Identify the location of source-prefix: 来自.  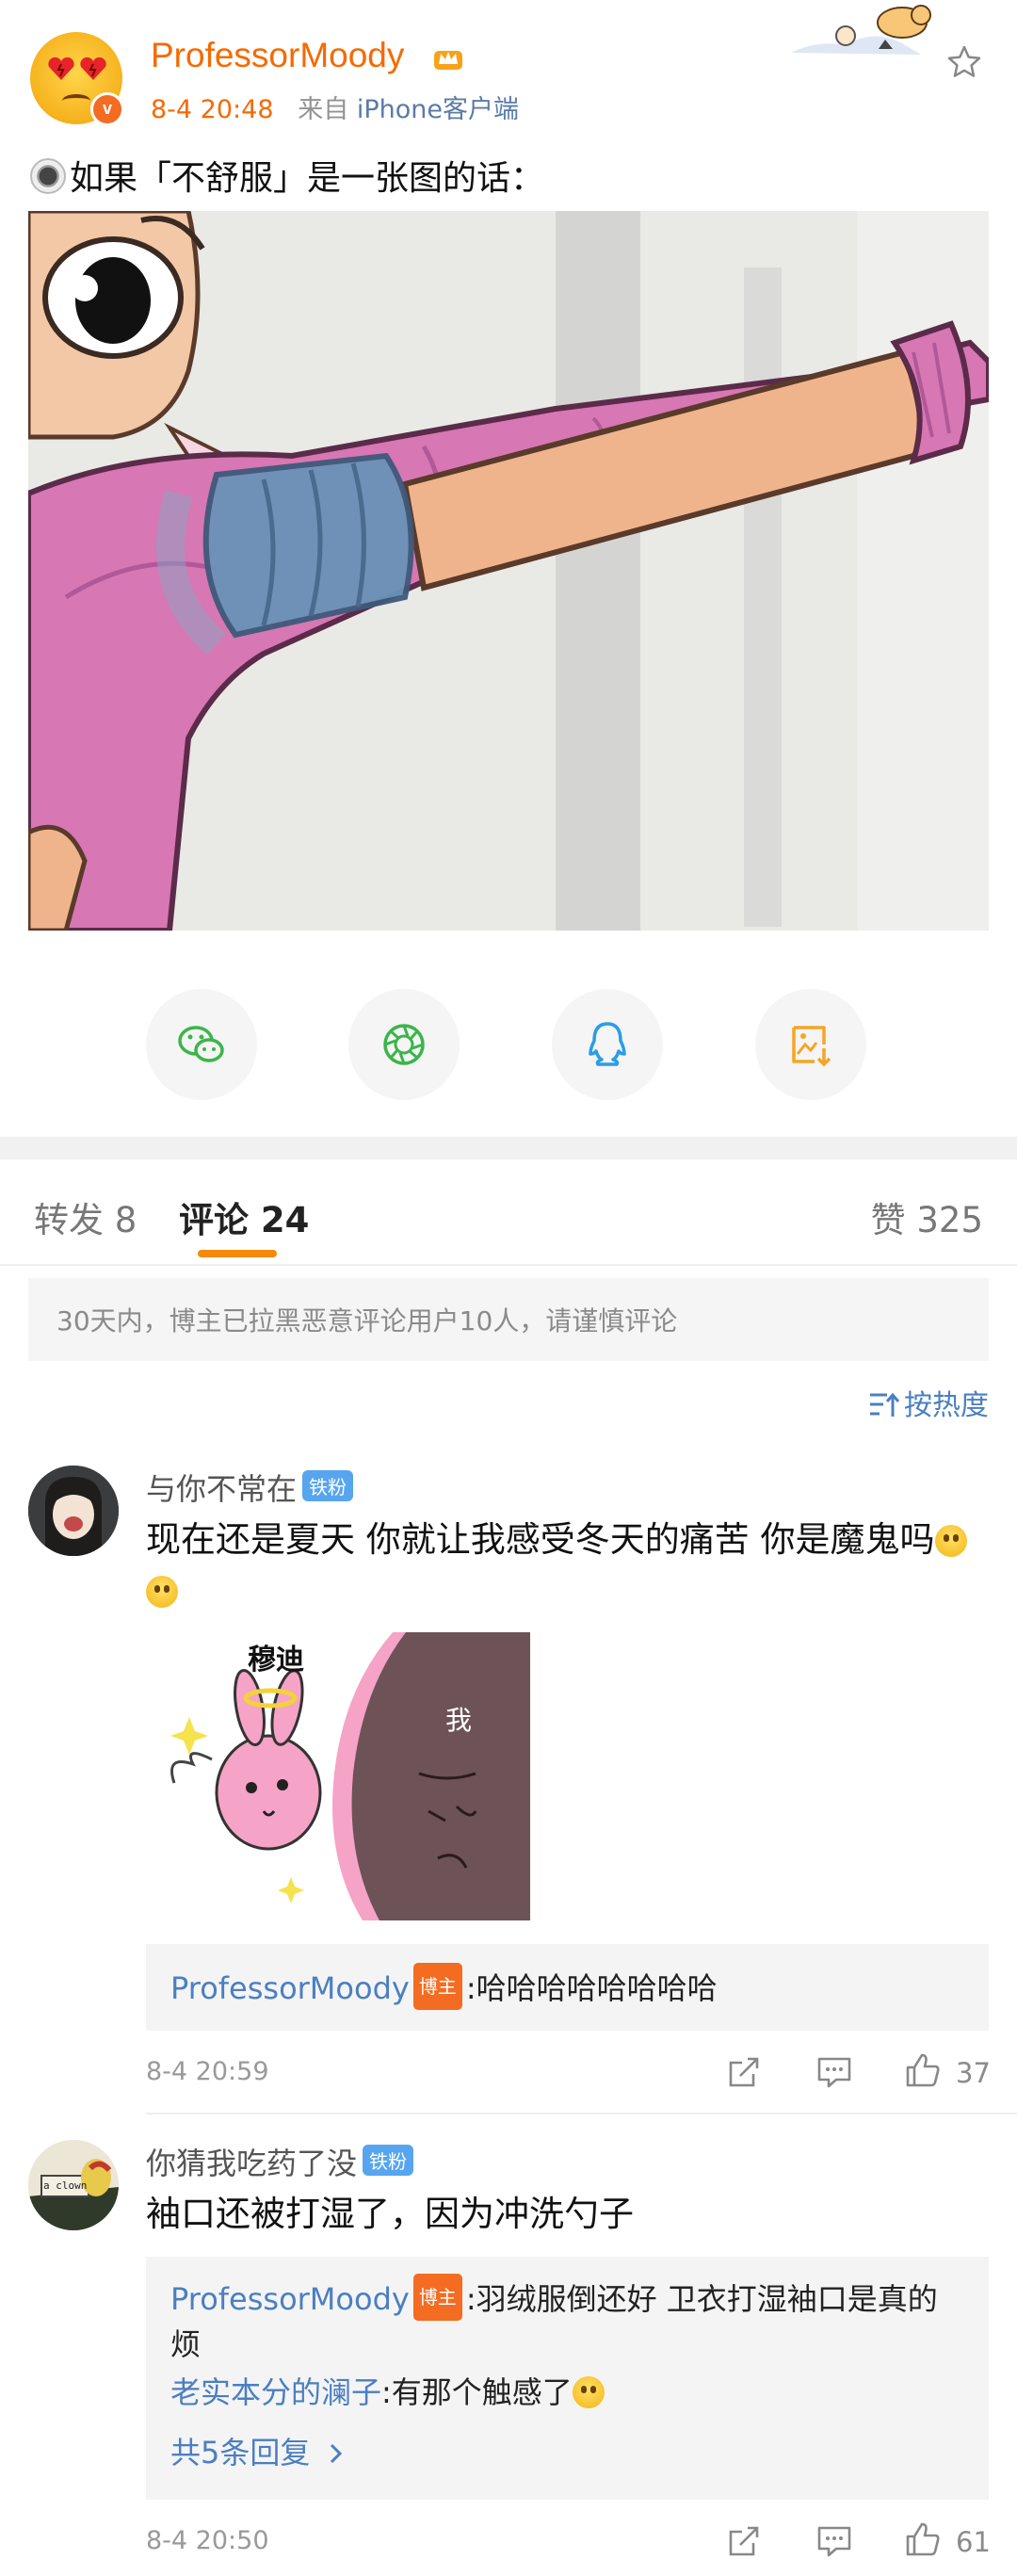
(323, 109).